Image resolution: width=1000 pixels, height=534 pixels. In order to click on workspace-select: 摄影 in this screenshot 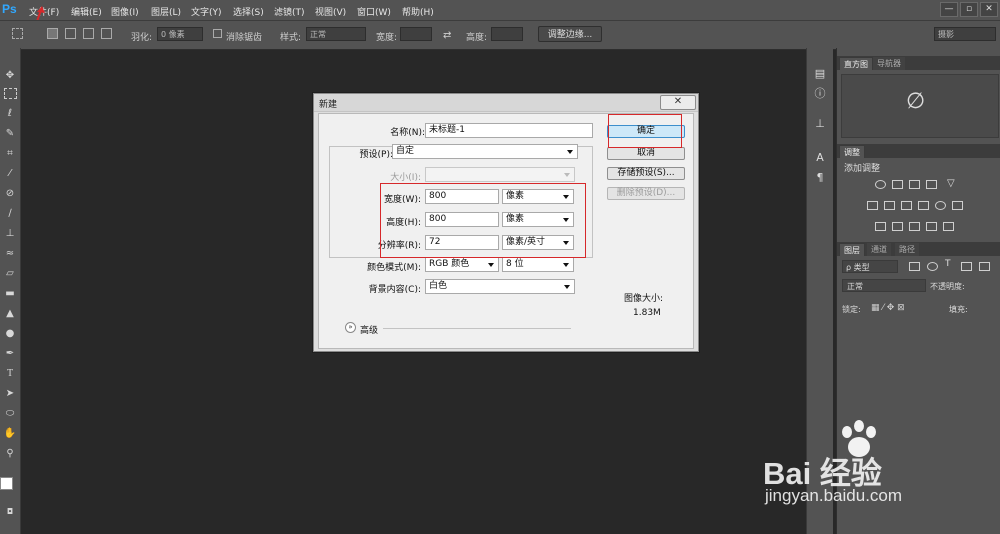, I will do `click(965, 34)`.